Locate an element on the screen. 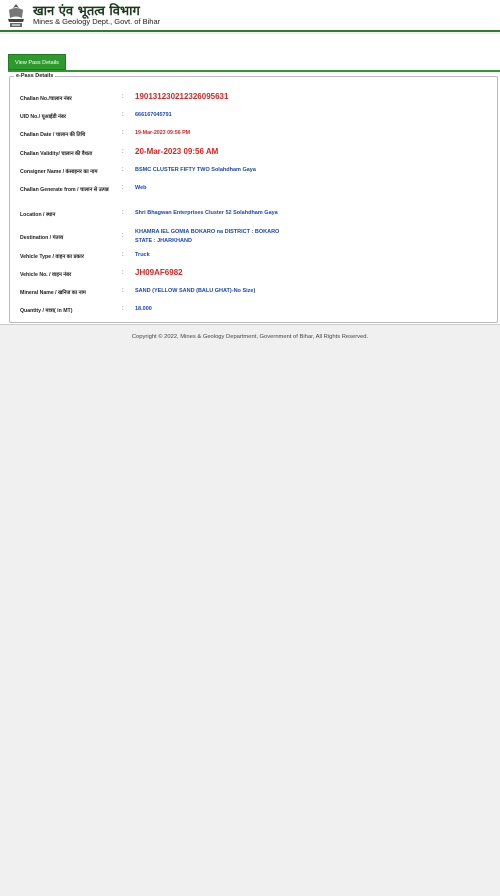  detail-label: Challan No./चालान नंबर is located at coordinates (46, 99).